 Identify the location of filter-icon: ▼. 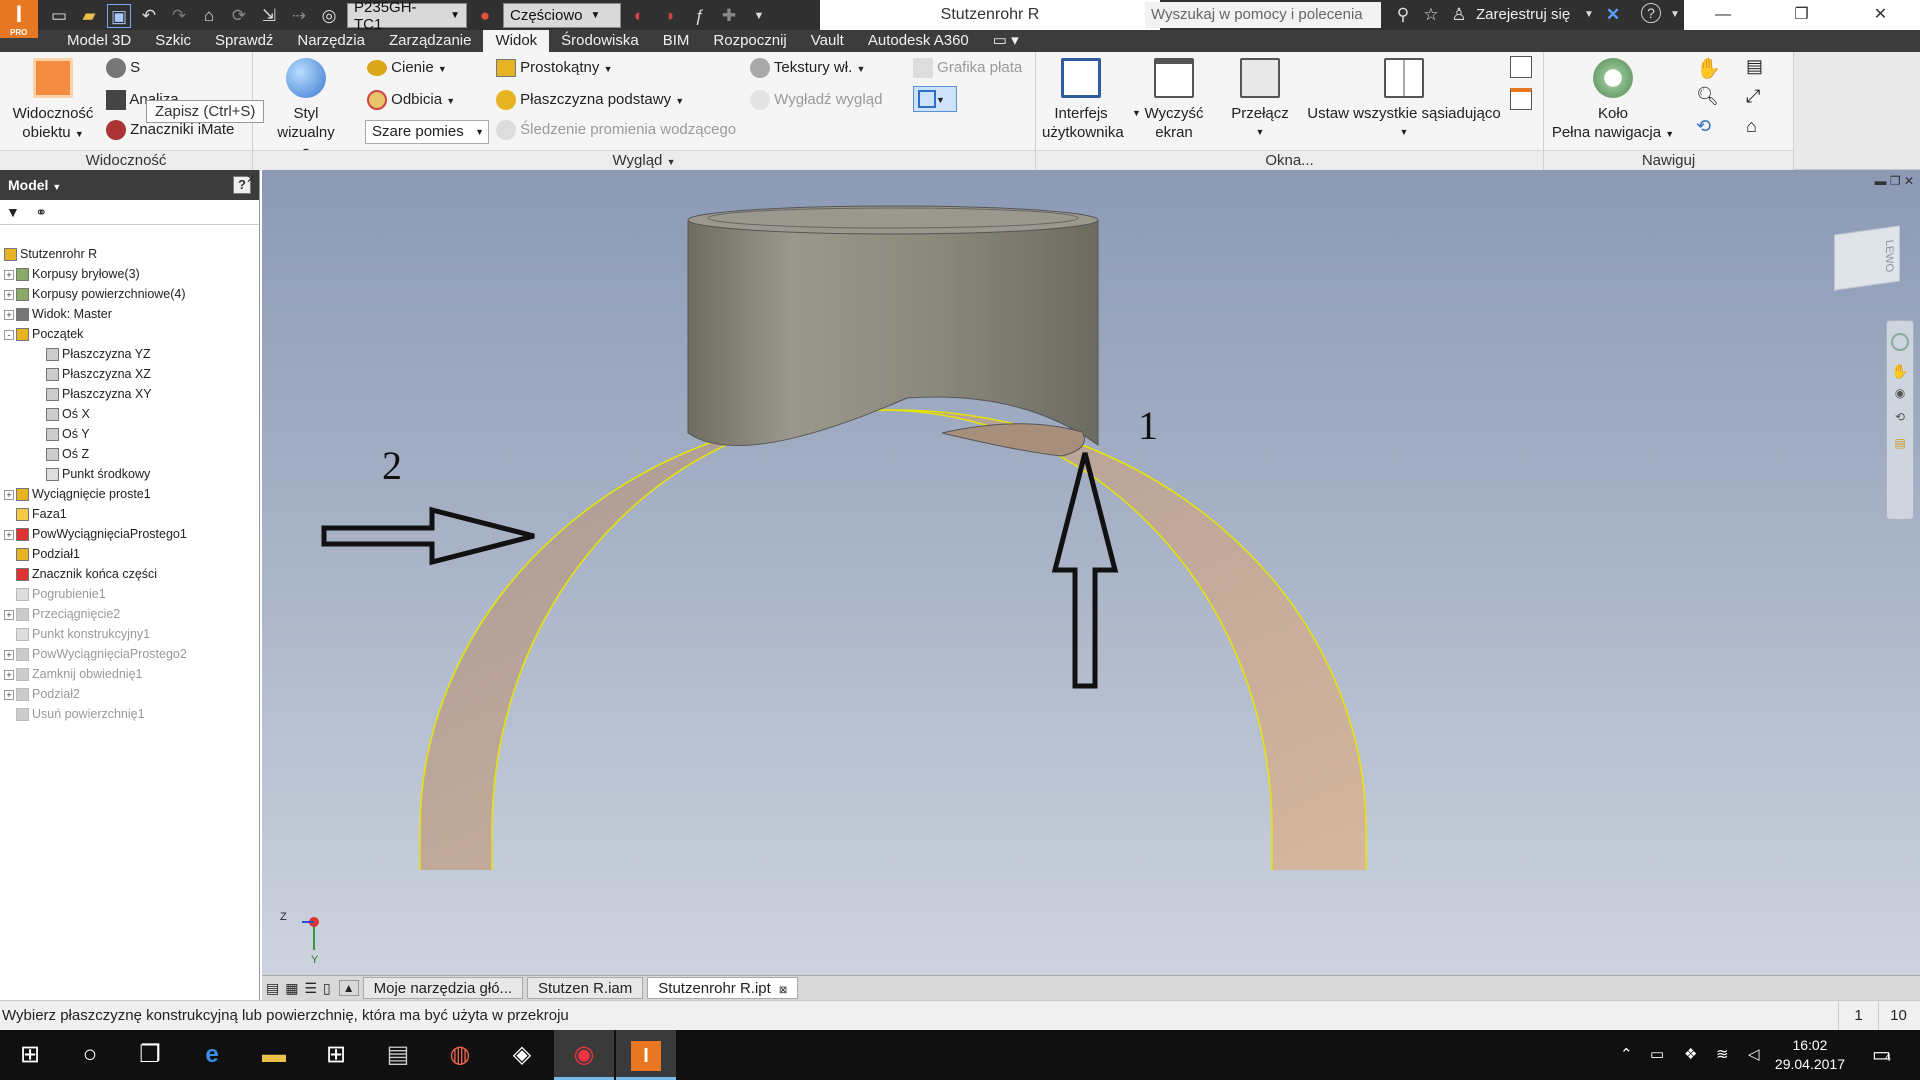
(13, 212).